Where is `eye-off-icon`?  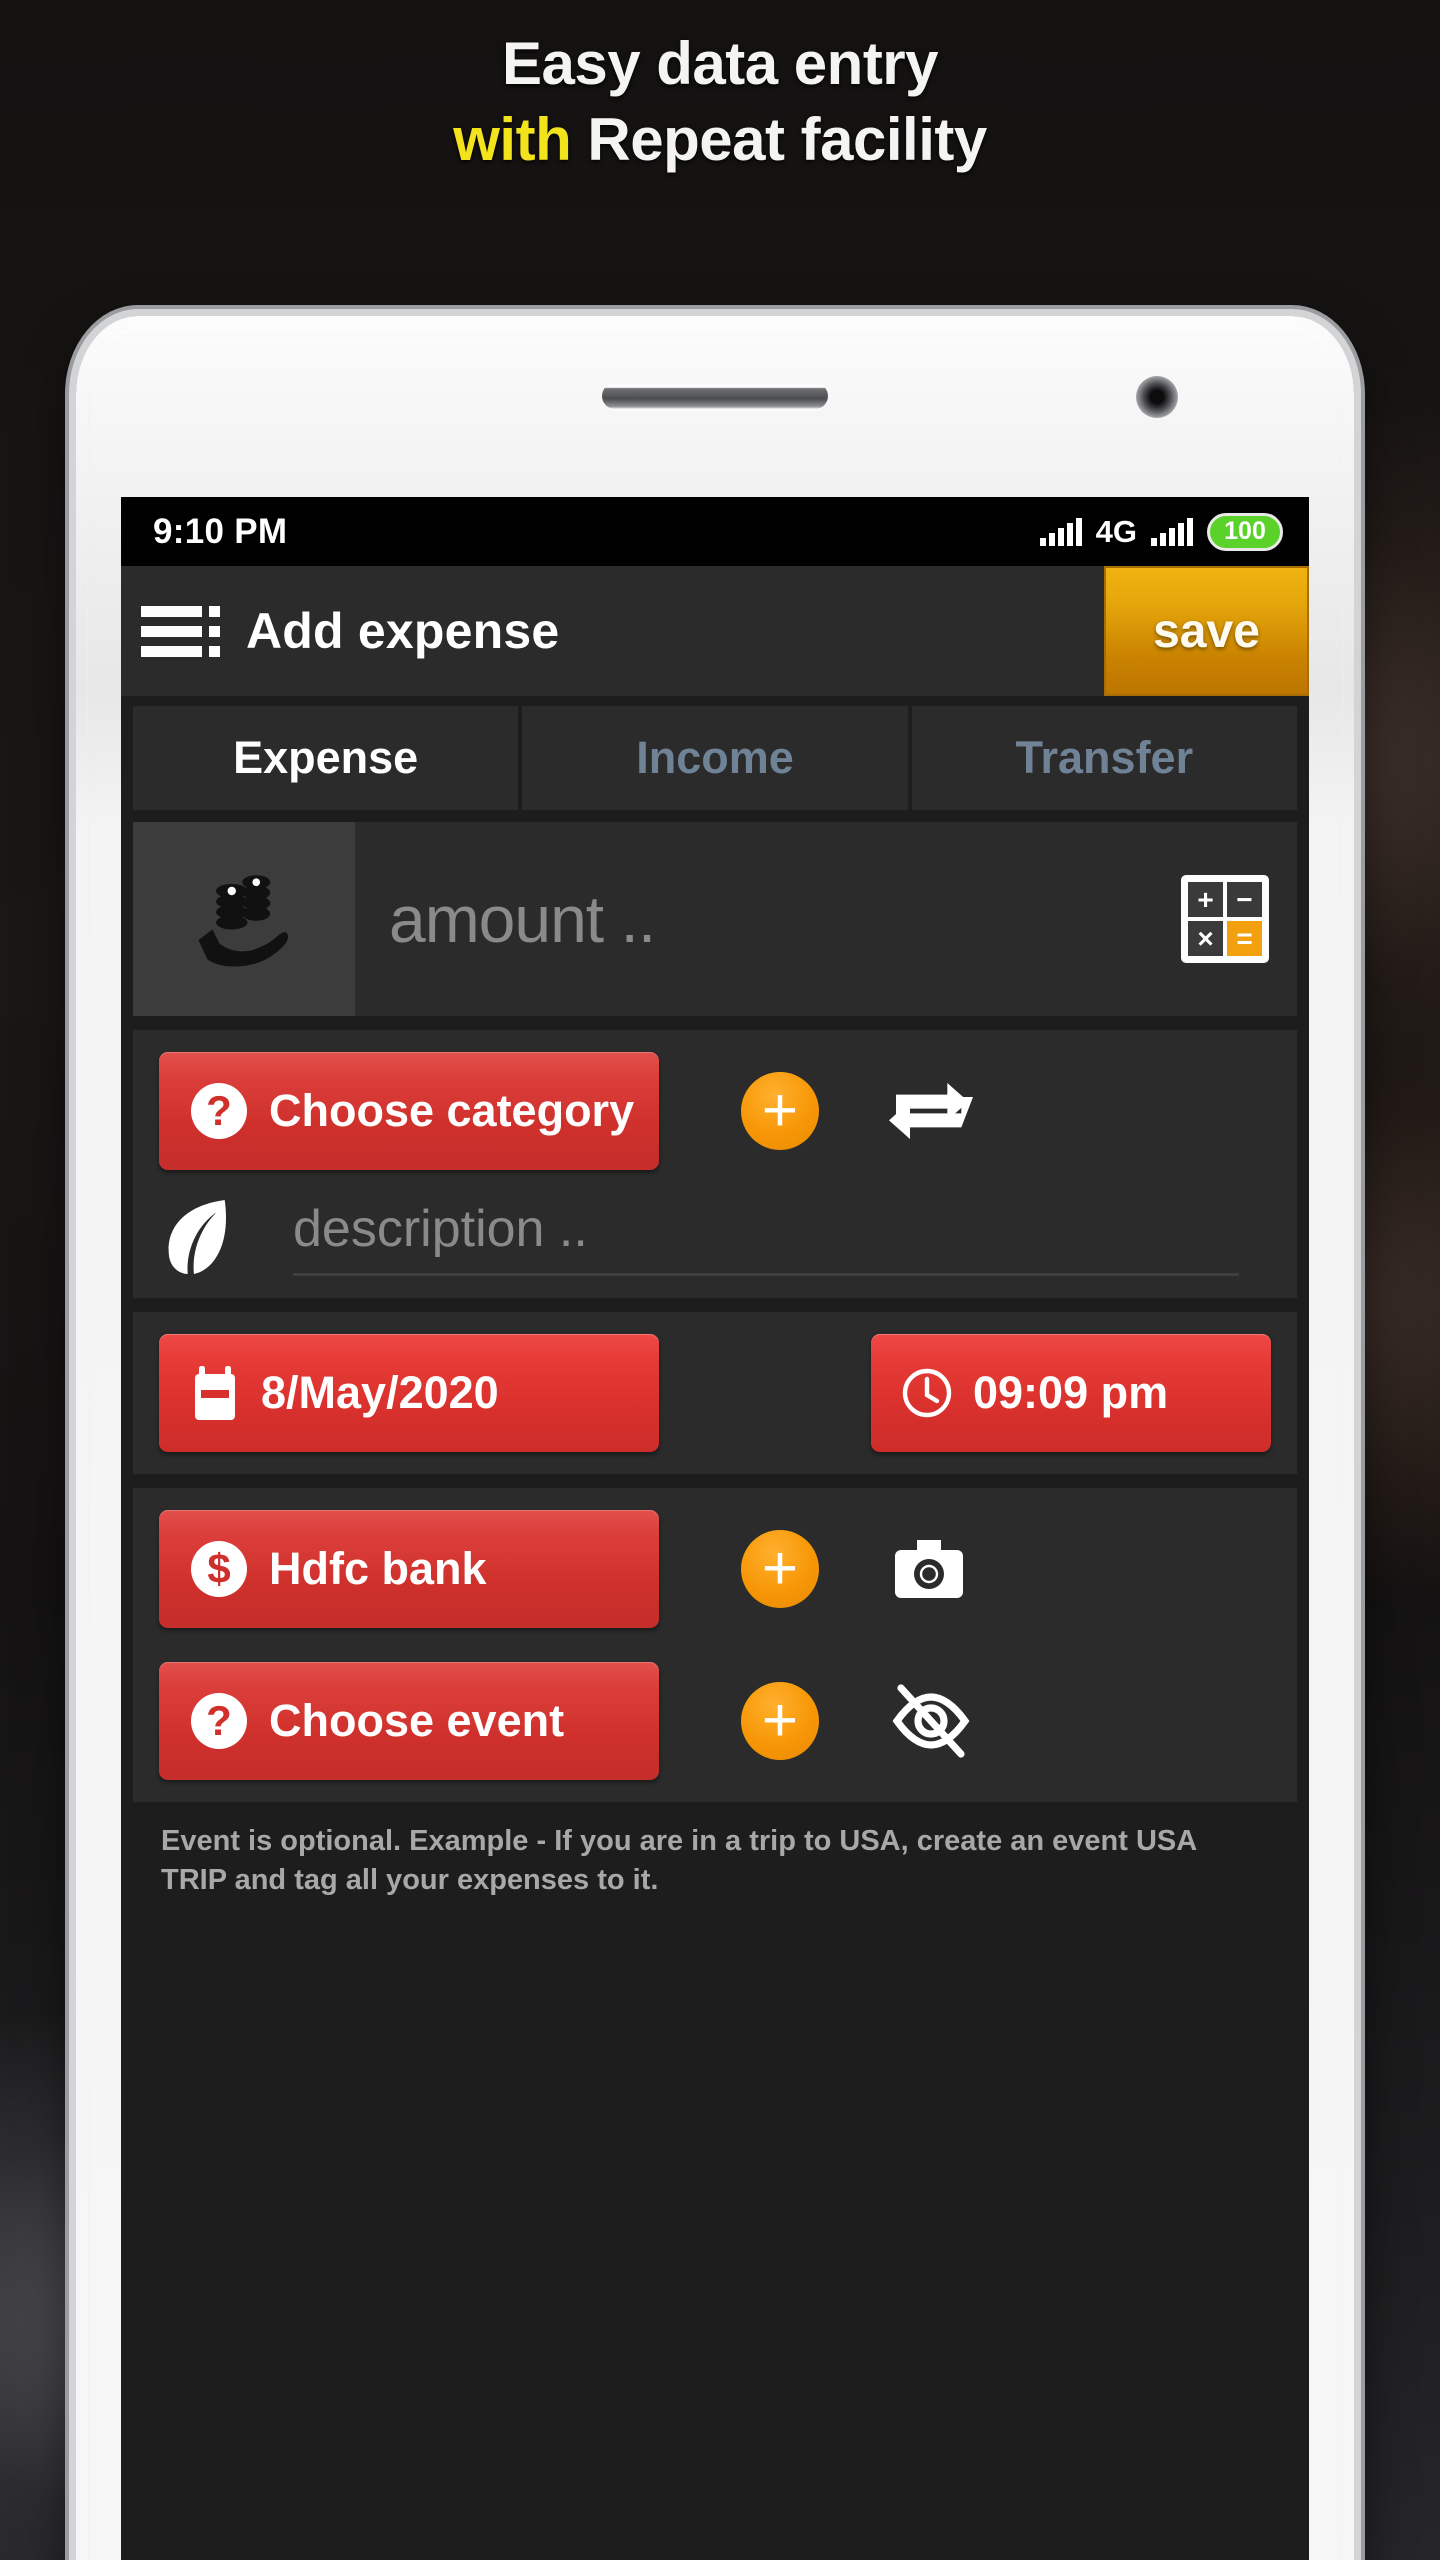
eye-off-icon is located at coordinates (931, 1721).